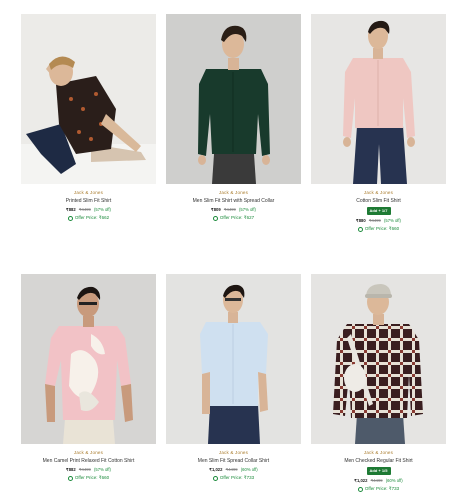 The width and height of the screenshot is (469, 500). I want to click on offer-price-row: Offer Price: ₹627, so click(233, 218).